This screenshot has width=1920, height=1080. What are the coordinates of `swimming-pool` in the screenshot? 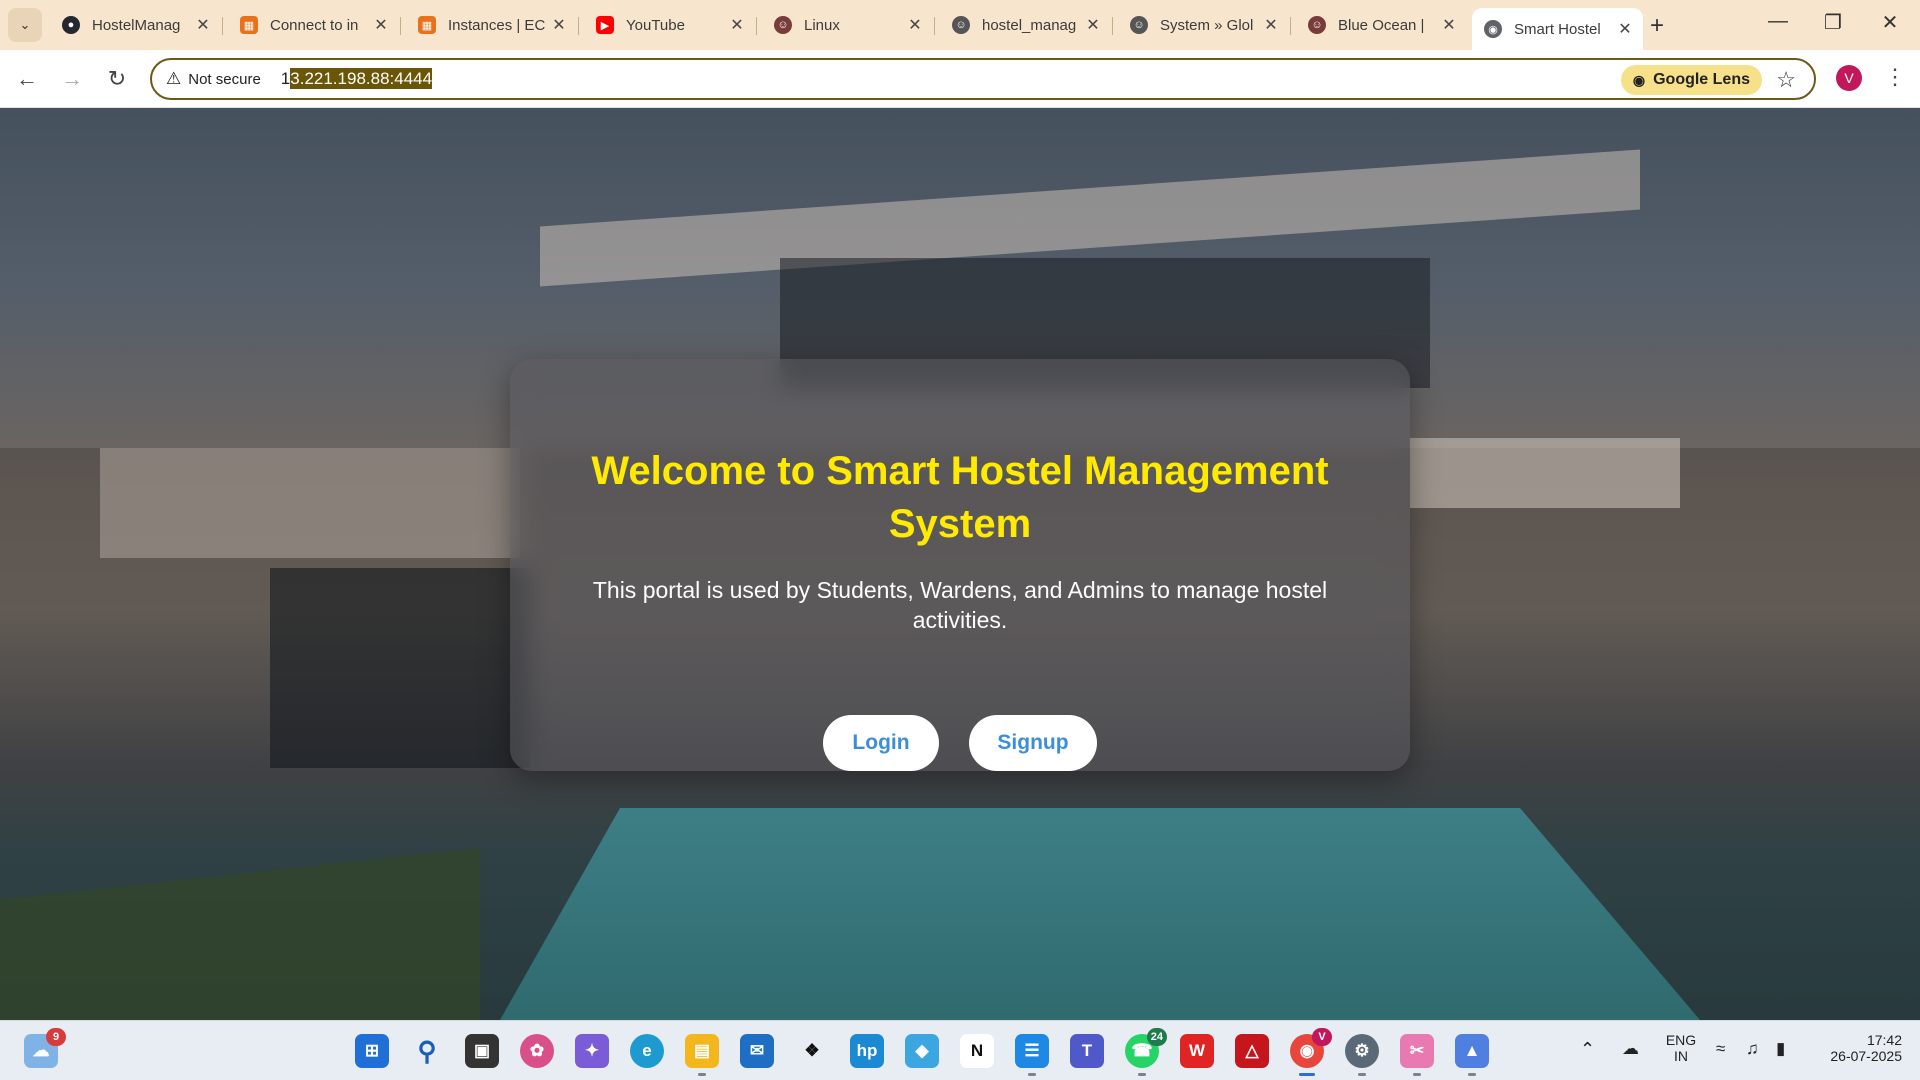 It's located at (1100, 914).